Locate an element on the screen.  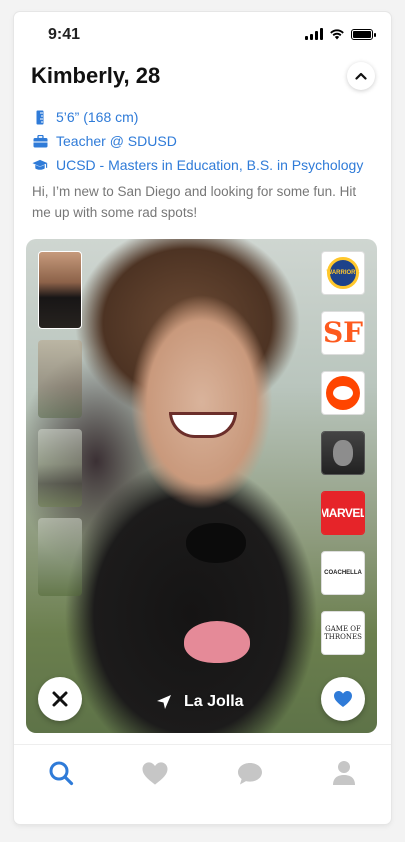
height-text: 5’6” (168 cm) is located at coordinates (97, 117).